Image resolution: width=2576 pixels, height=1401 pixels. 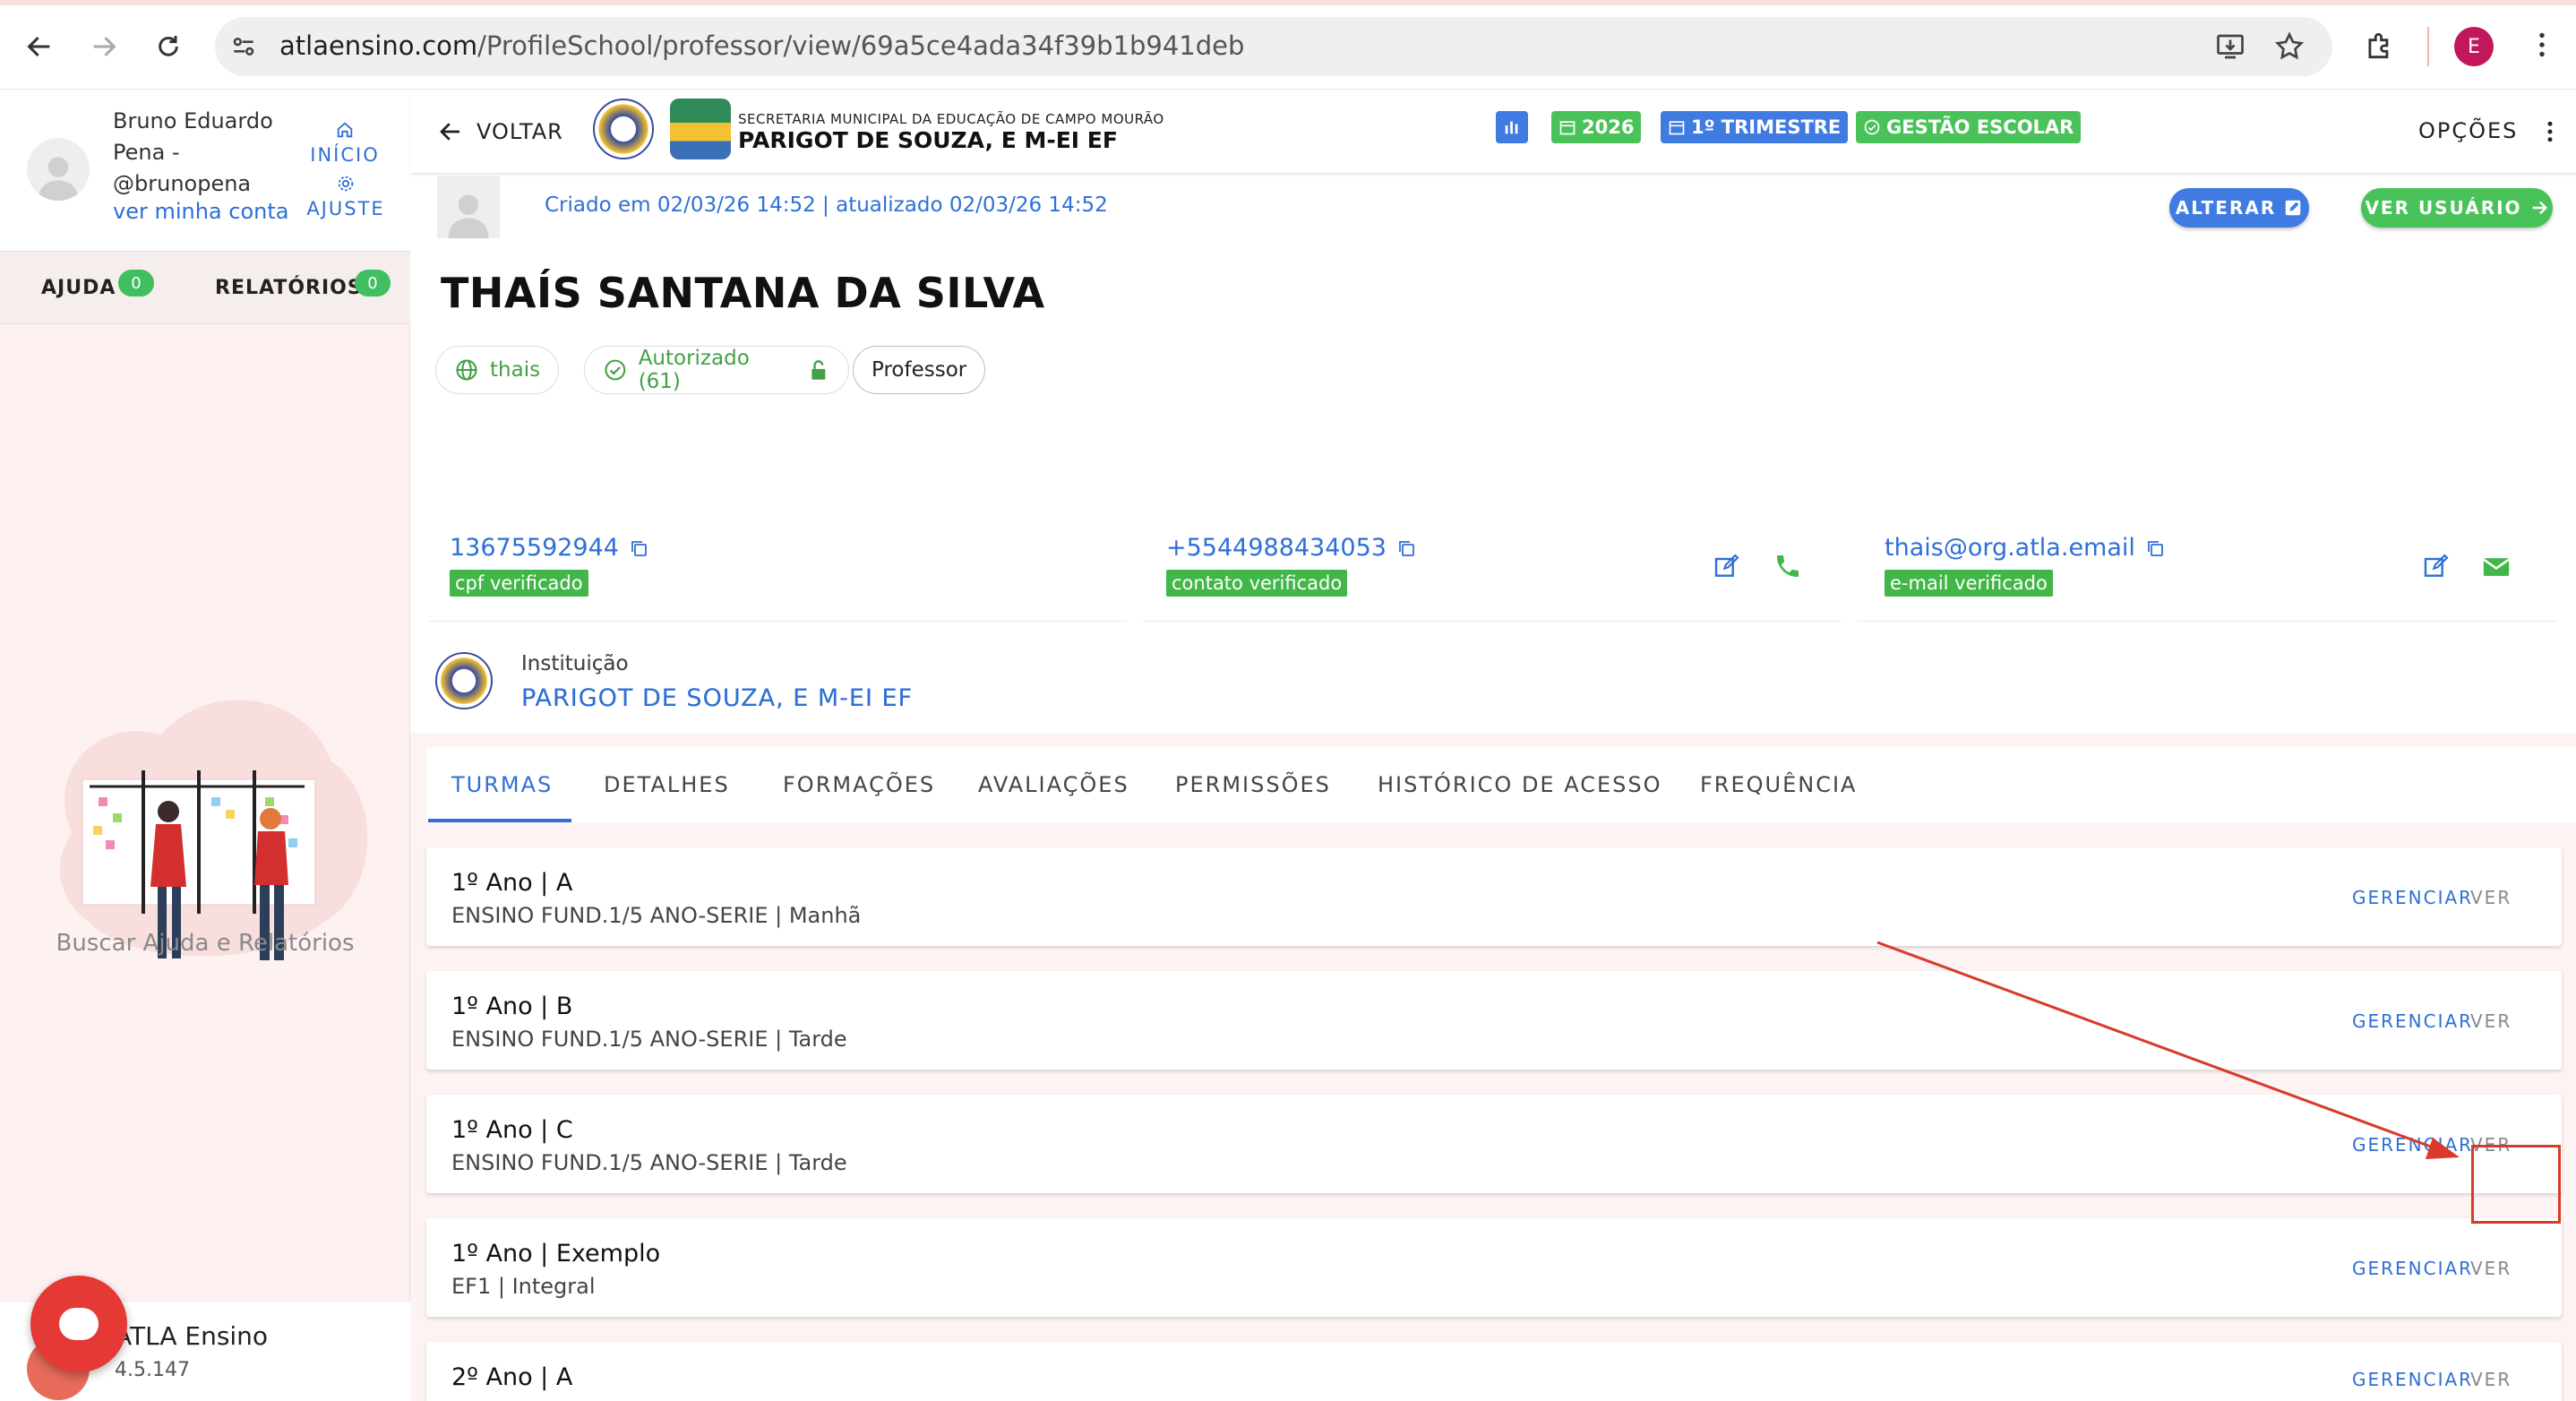 What do you see at coordinates (152, 1370) in the screenshot?
I see `app-version: 4.5.147` at bounding box center [152, 1370].